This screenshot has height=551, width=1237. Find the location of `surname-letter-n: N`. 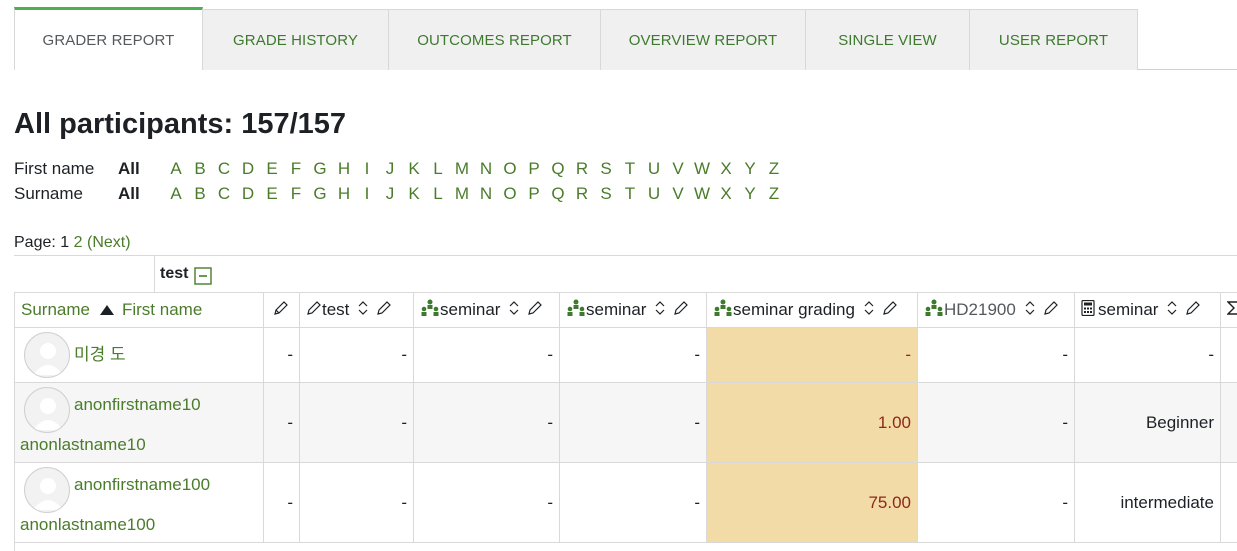

surname-letter-n: N is located at coordinates (486, 194).